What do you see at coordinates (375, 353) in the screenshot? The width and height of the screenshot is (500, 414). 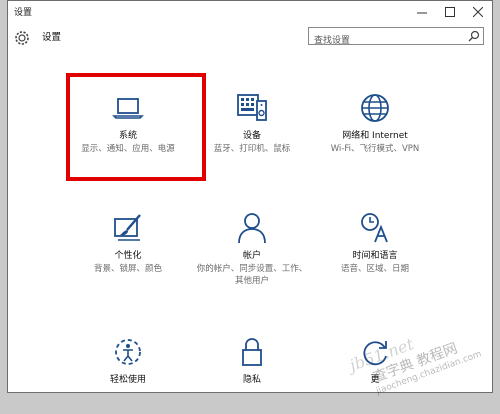 I see `update-icon` at bounding box center [375, 353].